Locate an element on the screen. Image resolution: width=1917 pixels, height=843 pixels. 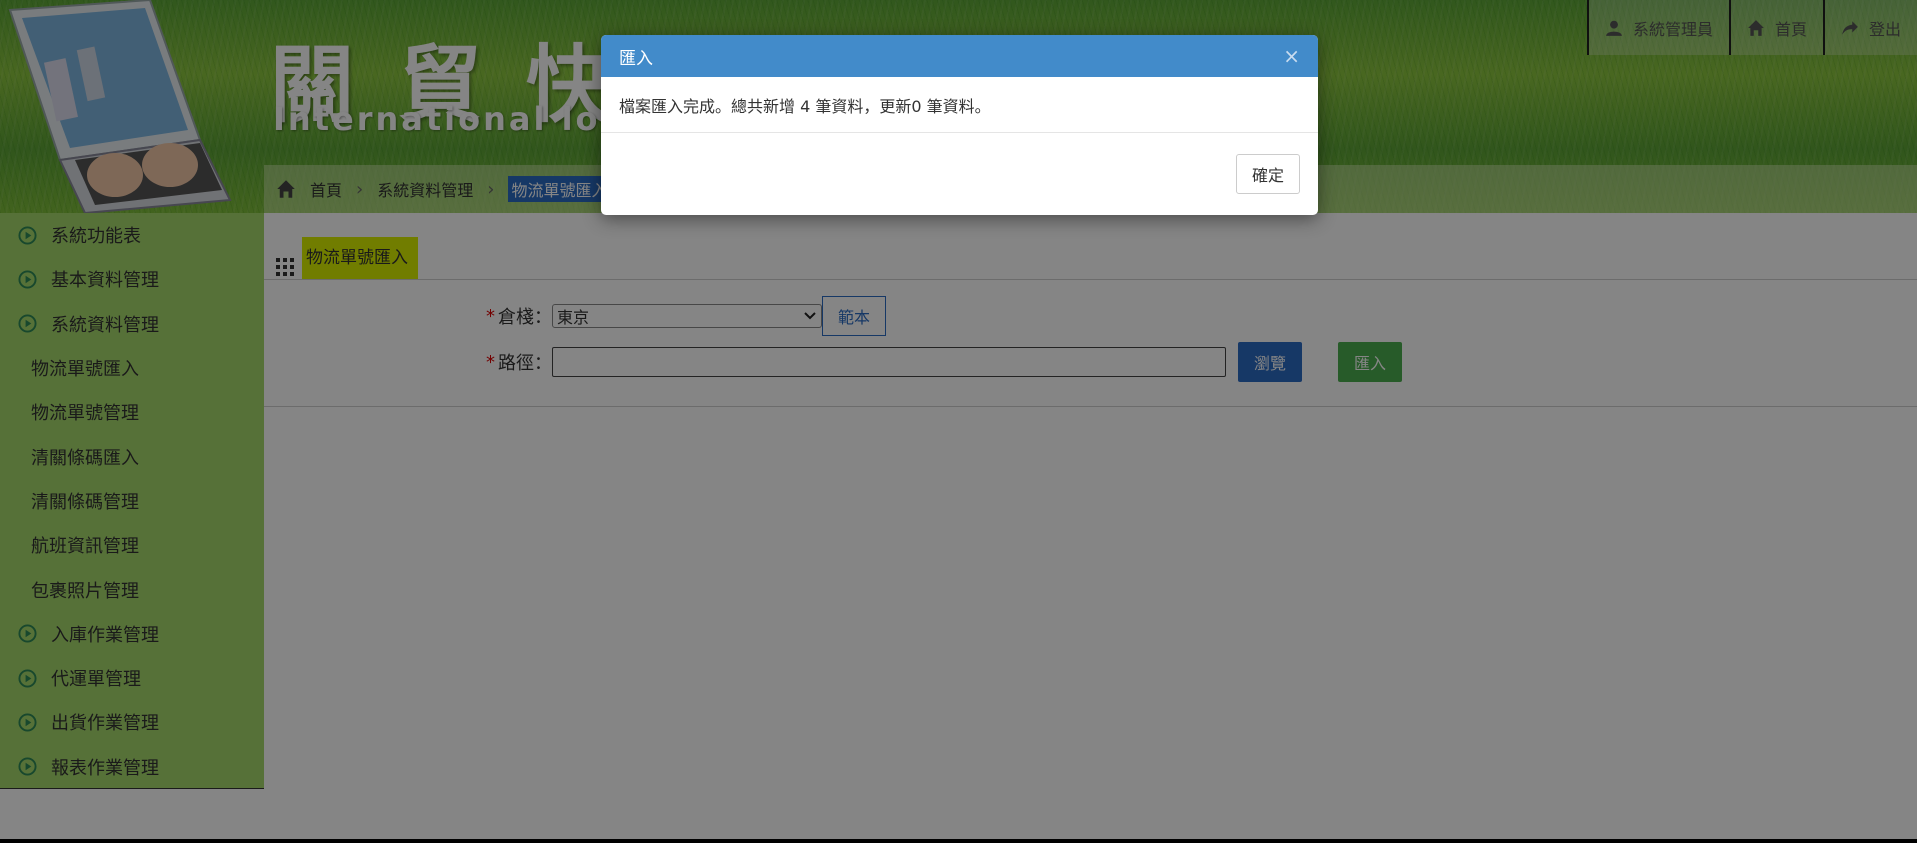
import-dialog: 匯入 × 檔案匯入完成。總共新增 4 筆資料，更新0 筆資料。 確定 is located at coordinates (959, 125).